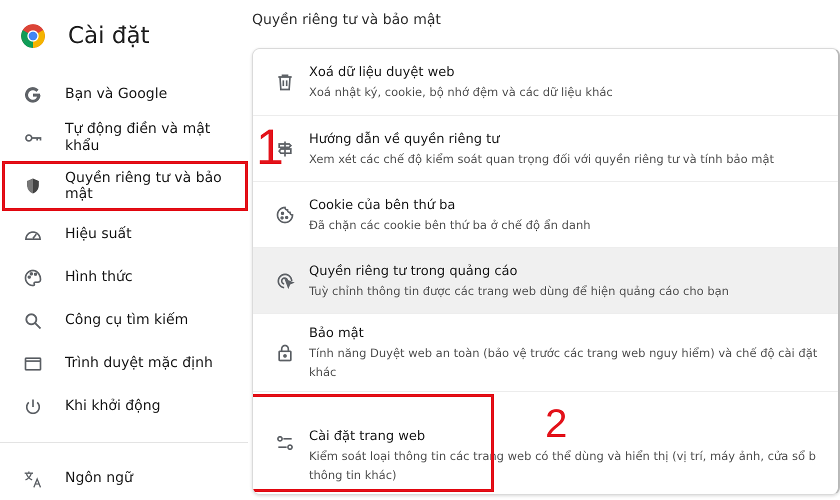 The width and height of the screenshot is (840, 500). Describe the element at coordinates (563, 353) in the screenshot. I see `row-description: Tính năng Duyệt web an toàn (bảo vệ trước các trang web nguy hiểm) và chế độ cài đặt` at that location.